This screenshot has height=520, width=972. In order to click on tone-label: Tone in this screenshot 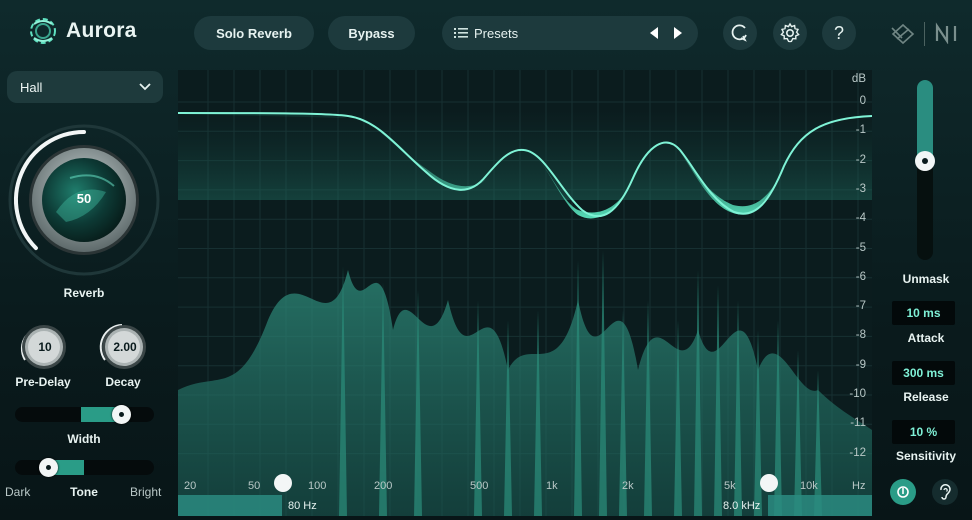, I will do `click(84, 492)`.